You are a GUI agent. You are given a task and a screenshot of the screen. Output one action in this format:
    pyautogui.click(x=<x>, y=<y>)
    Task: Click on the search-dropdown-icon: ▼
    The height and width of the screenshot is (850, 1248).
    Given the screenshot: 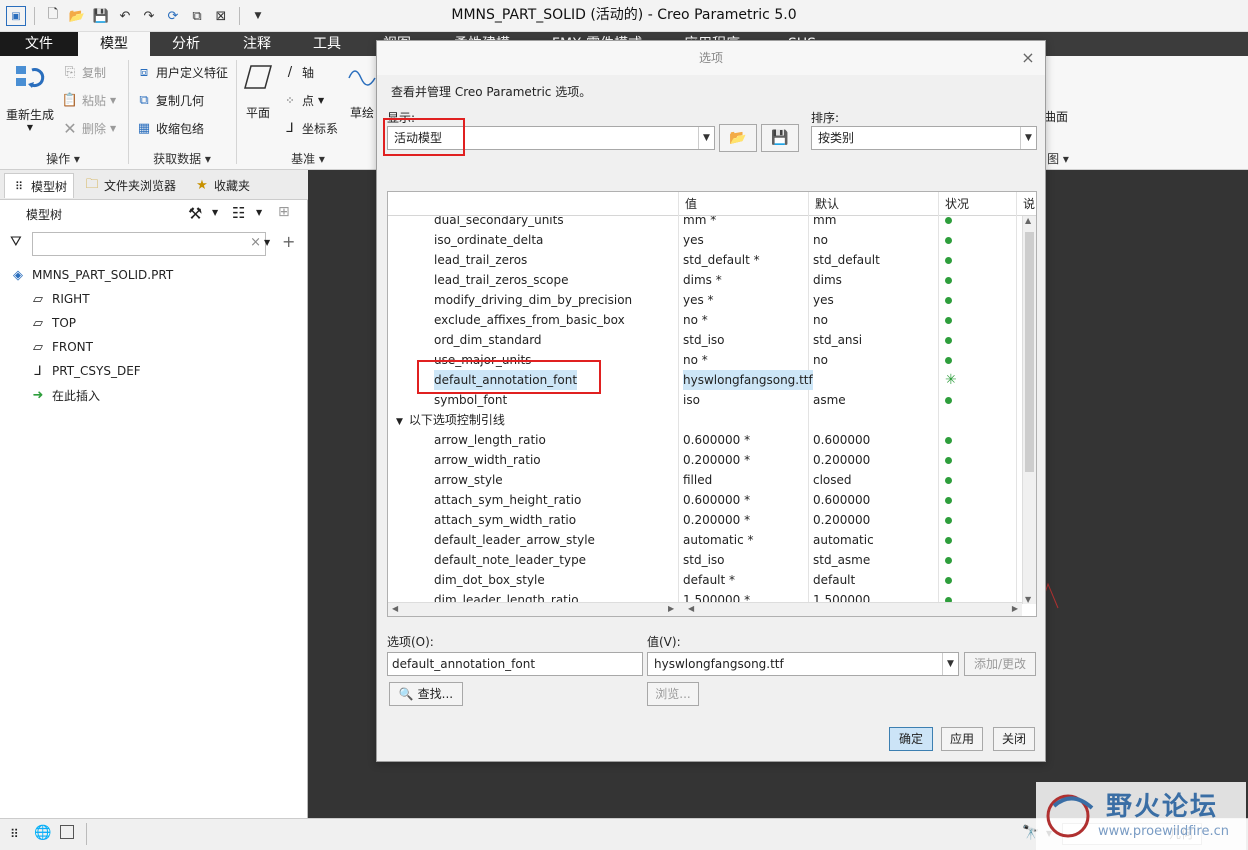 What is the action you would take?
    pyautogui.click(x=267, y=242)
    